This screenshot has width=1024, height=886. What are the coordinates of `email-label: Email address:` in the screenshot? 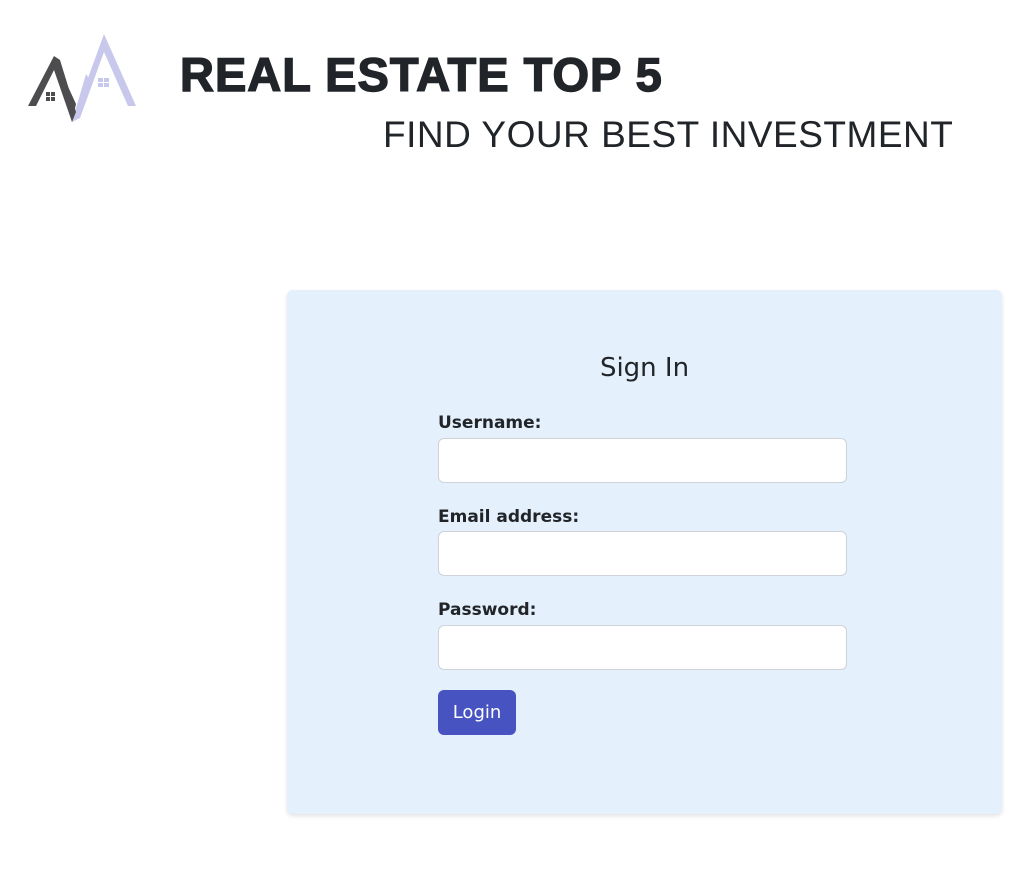 It's located at (509, 517).